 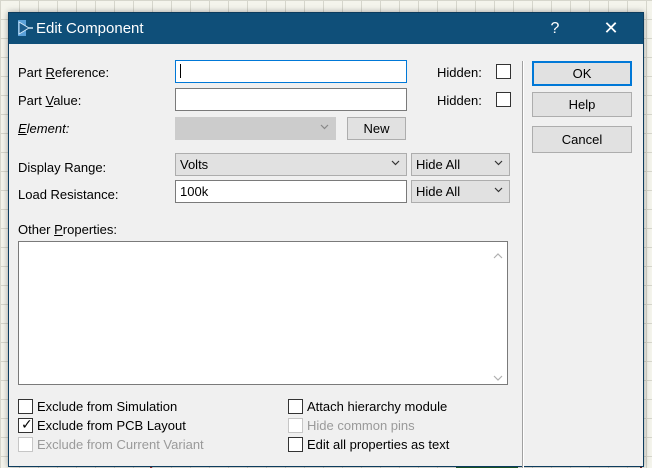 I want to click on checkmark-icon: ✓, so click(x=27, y=424).